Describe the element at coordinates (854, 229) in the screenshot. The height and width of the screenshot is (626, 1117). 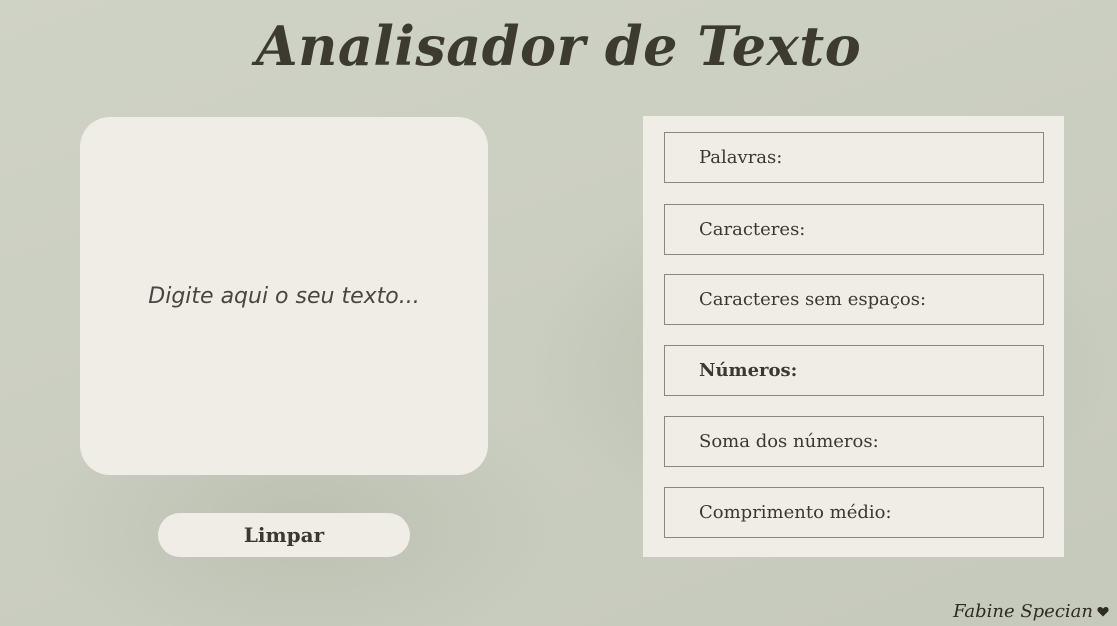
I see `stat-characters: Caracteres:` at that location.